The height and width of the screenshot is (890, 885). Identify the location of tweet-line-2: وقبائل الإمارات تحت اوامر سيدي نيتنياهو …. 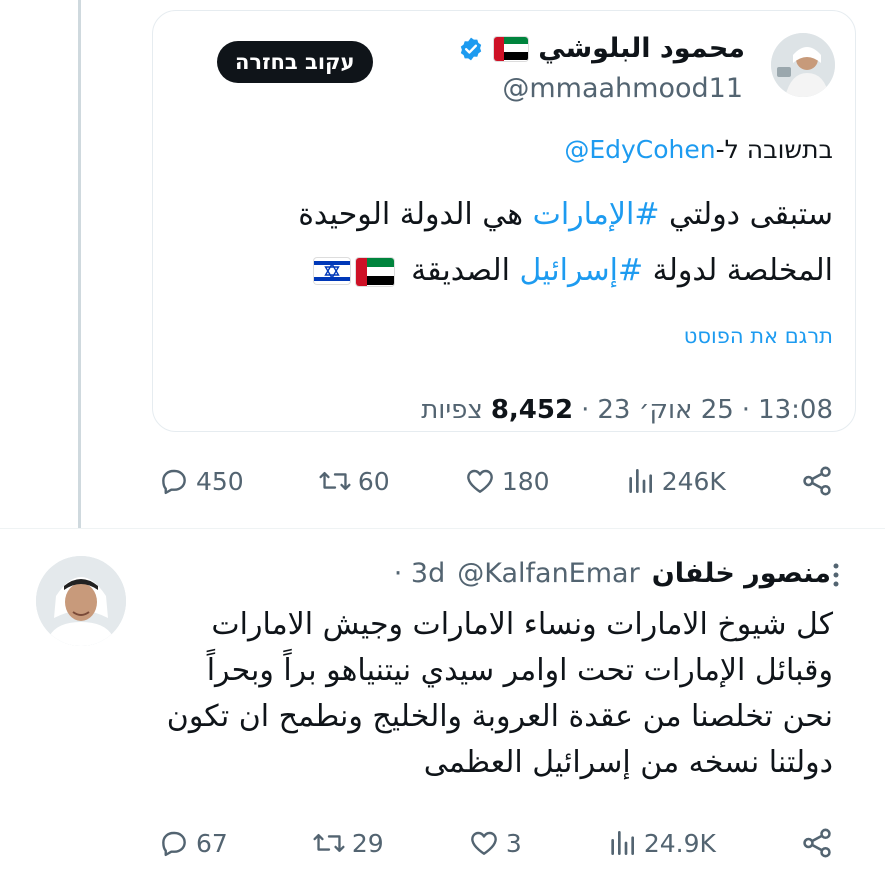
(519, 670).